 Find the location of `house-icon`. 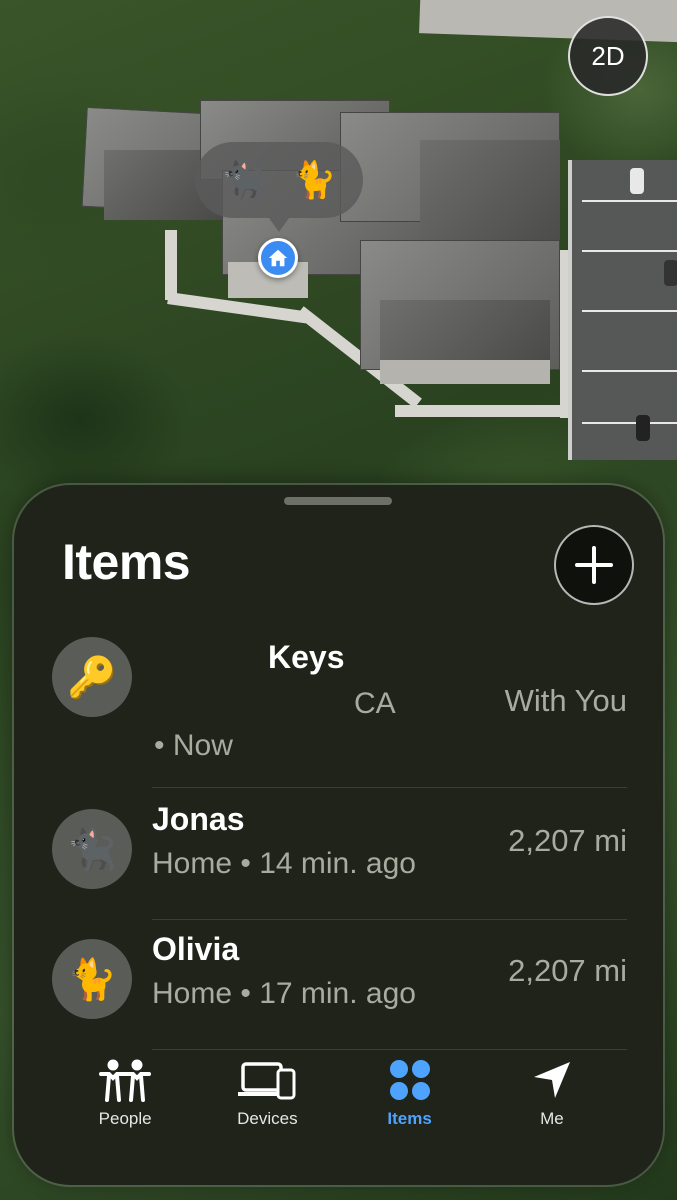

house-icon is located at coordinates (278, 258).